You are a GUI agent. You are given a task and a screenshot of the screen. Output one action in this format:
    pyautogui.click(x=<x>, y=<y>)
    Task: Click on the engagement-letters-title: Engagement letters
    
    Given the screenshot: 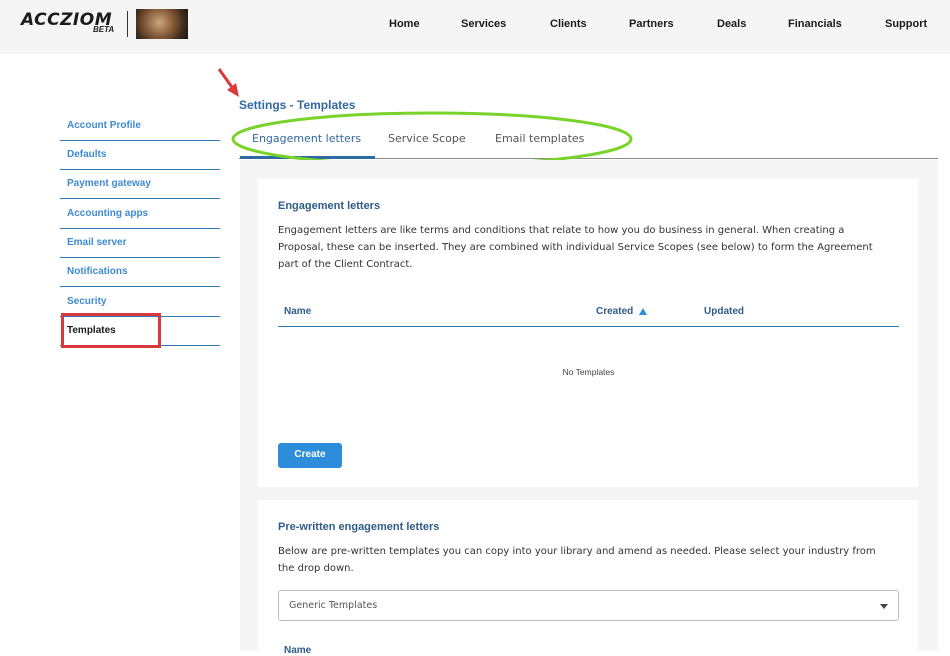 What is the action you would take?
    pyautogui.click(x=329, y=206)
    